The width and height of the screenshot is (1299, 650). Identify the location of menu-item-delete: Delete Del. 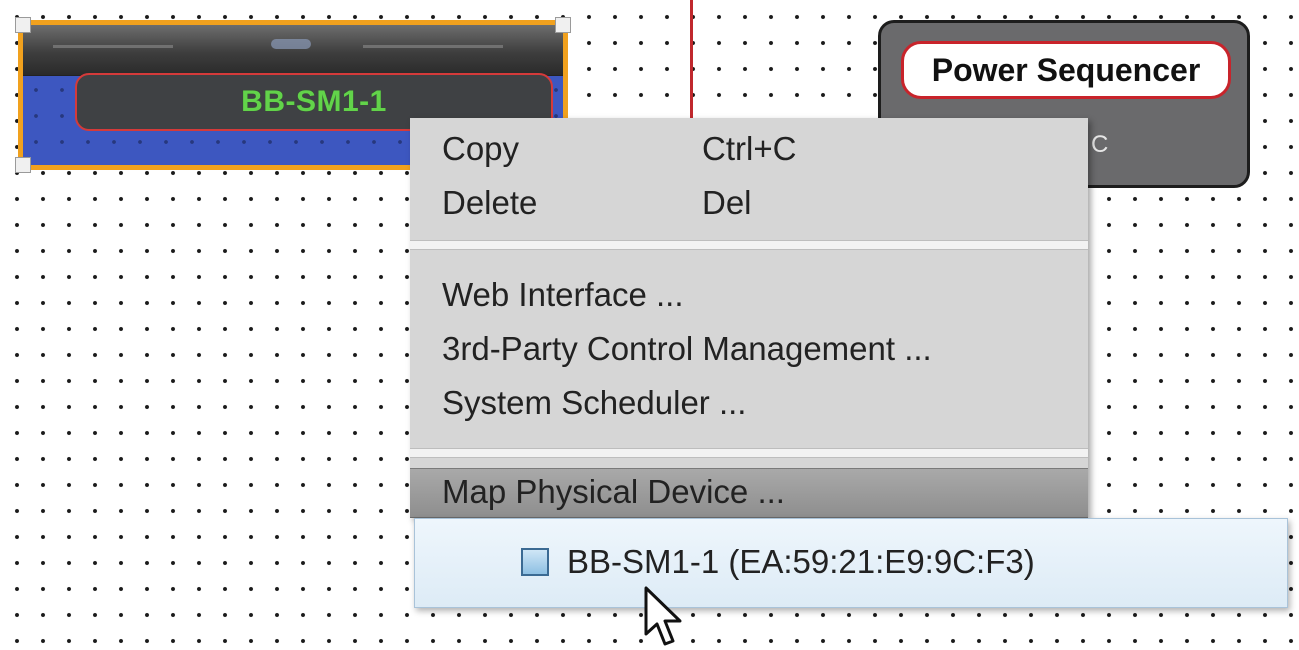
(749, 202).